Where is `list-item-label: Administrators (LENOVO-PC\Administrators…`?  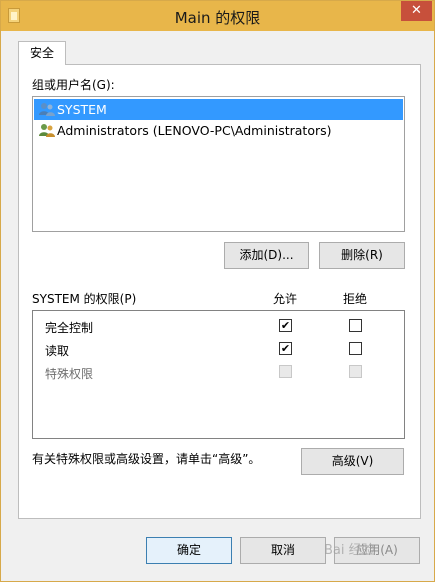 list-item-label: Administrators (LENOVO-PC\Administrators… is located at coordinates (194, 130).